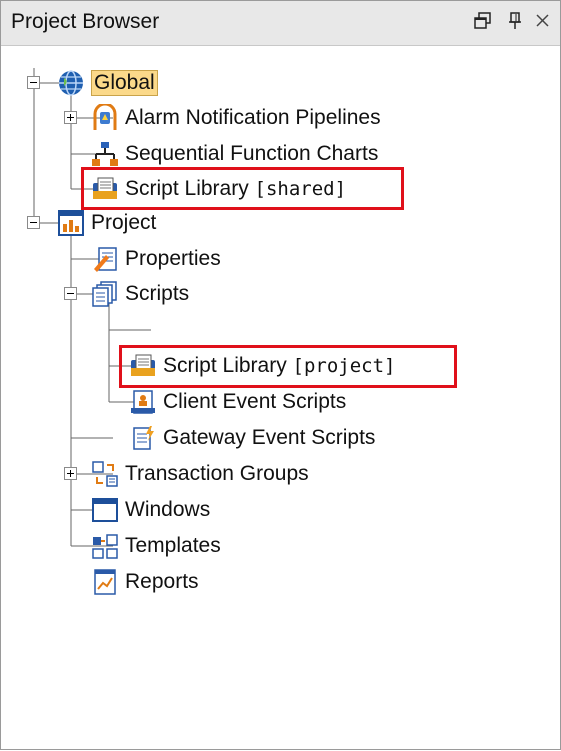 Image resolution: width=561 pixels, height=751 pixels. Describe the element at coordinates (105, 259) in the screenshot. I see `properties-icon` at that location.